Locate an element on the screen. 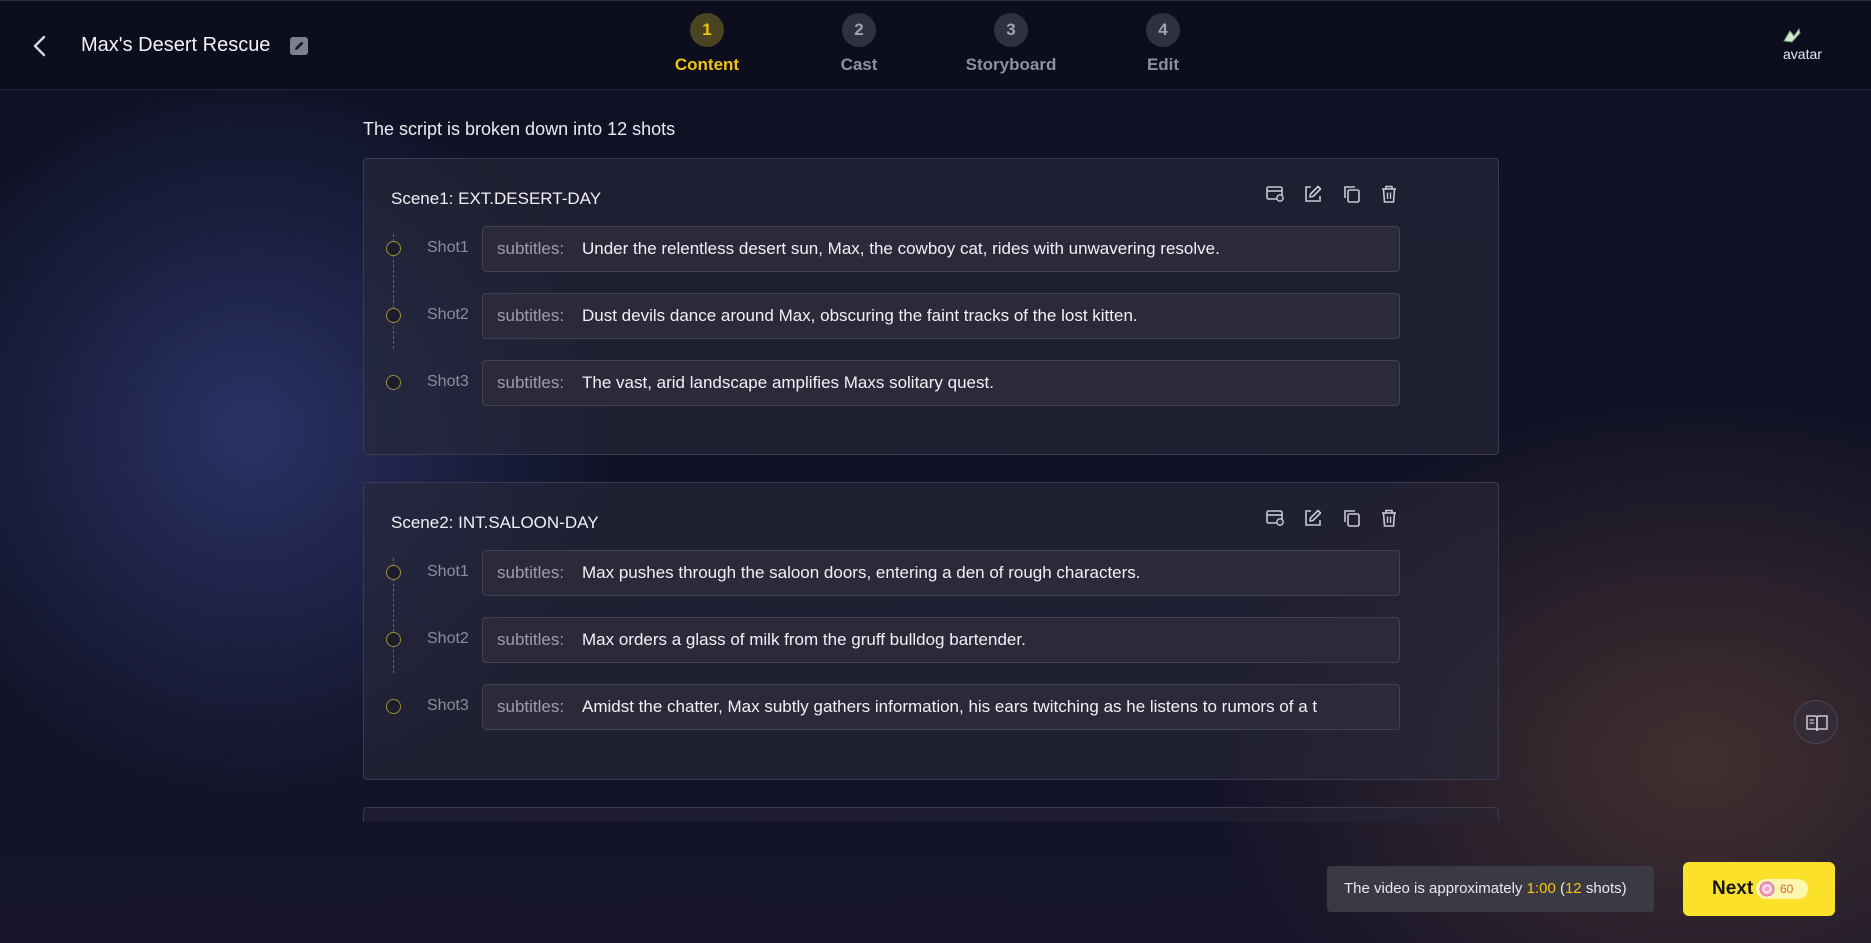 This screenshot has height=943, width=1871. duration-value: 1:00 is located at coordinates (1541, 888).